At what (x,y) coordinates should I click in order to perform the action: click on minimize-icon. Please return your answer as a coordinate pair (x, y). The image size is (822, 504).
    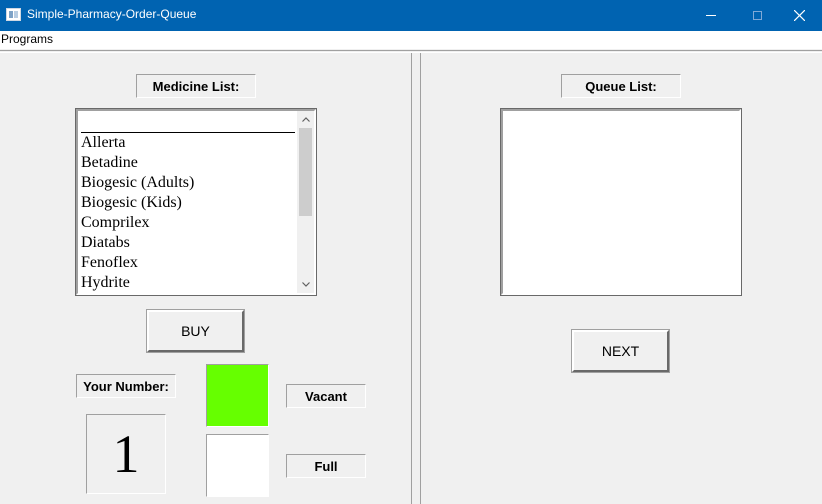
    Looking at the image, I should click on (711, 15).